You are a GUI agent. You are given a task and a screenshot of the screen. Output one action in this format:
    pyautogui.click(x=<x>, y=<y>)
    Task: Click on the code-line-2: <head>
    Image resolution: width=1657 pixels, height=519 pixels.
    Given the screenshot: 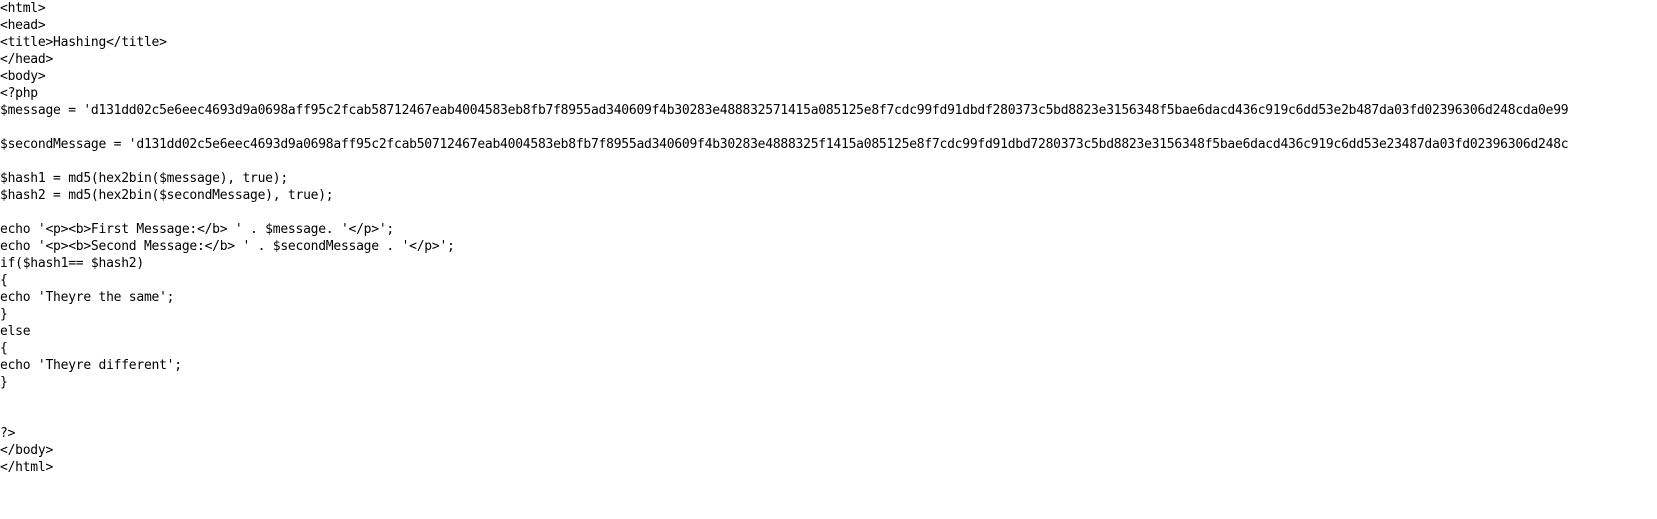 What is the action you would take?
    pyautogui.click(x=23, y=25)
    